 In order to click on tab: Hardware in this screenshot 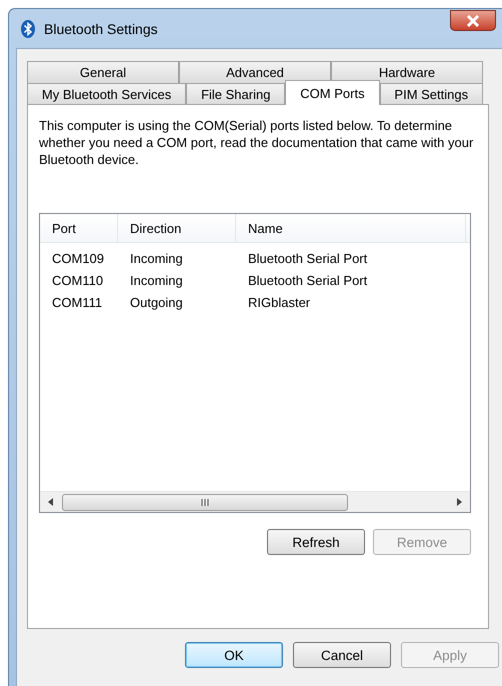, I will do `click(407, 72)`.